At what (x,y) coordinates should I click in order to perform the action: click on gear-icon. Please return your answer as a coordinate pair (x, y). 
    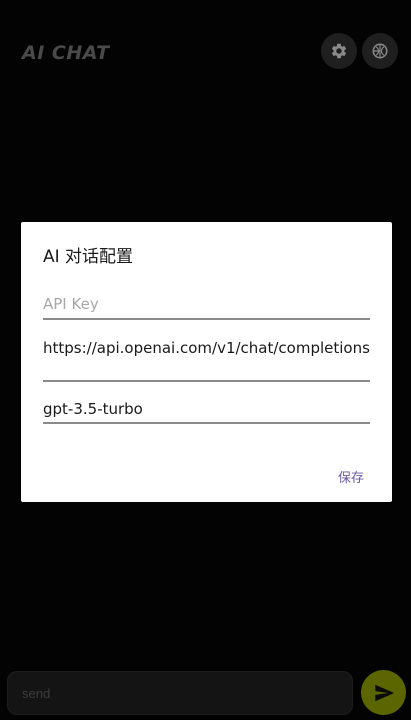
    Looking at the image, I should click on (339, 51).